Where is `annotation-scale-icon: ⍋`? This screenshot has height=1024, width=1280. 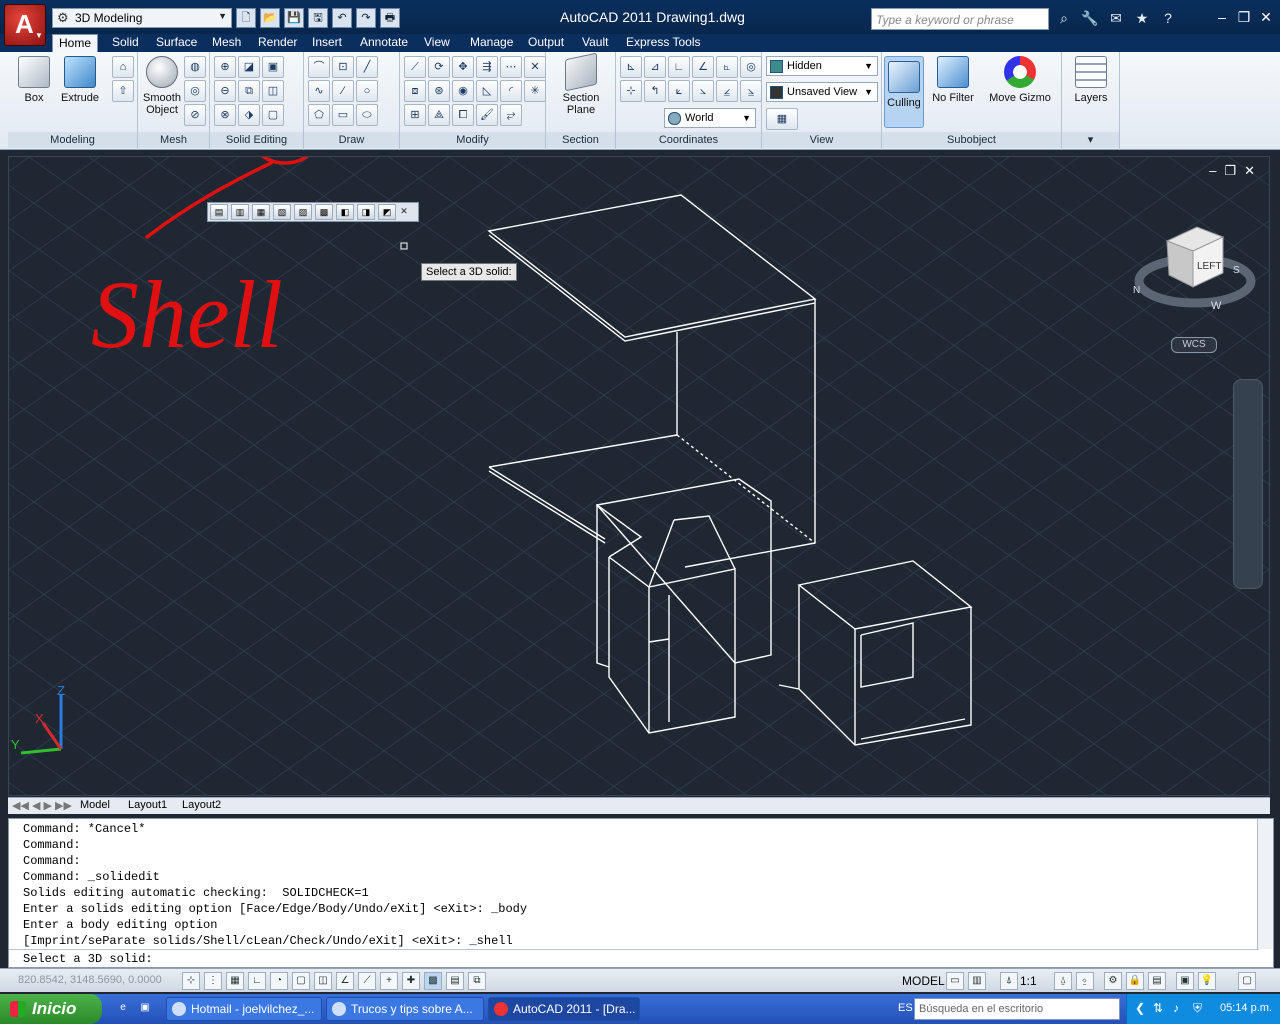
annotation-scale-icon: ⍋ is located at coordinates (1009, 981).